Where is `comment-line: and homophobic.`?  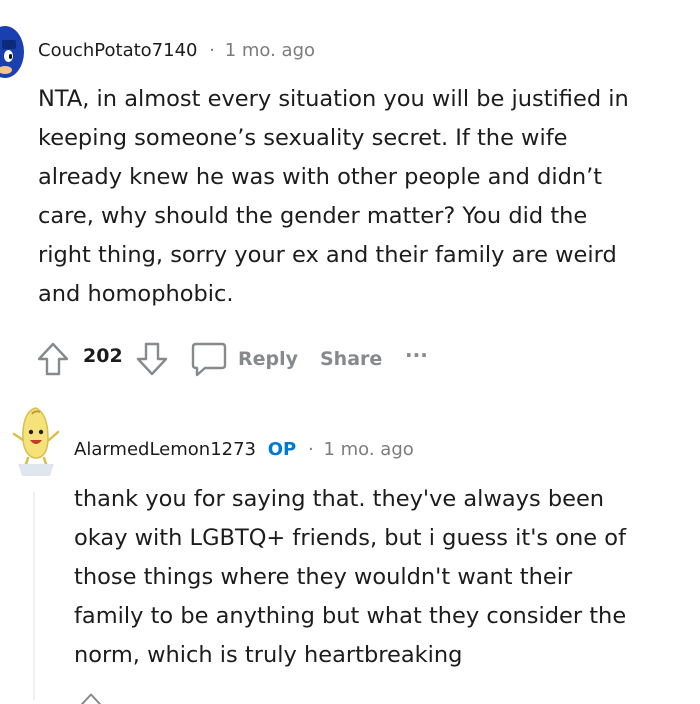
comment-line: and homophobic. is located at coordinates (136, 294).